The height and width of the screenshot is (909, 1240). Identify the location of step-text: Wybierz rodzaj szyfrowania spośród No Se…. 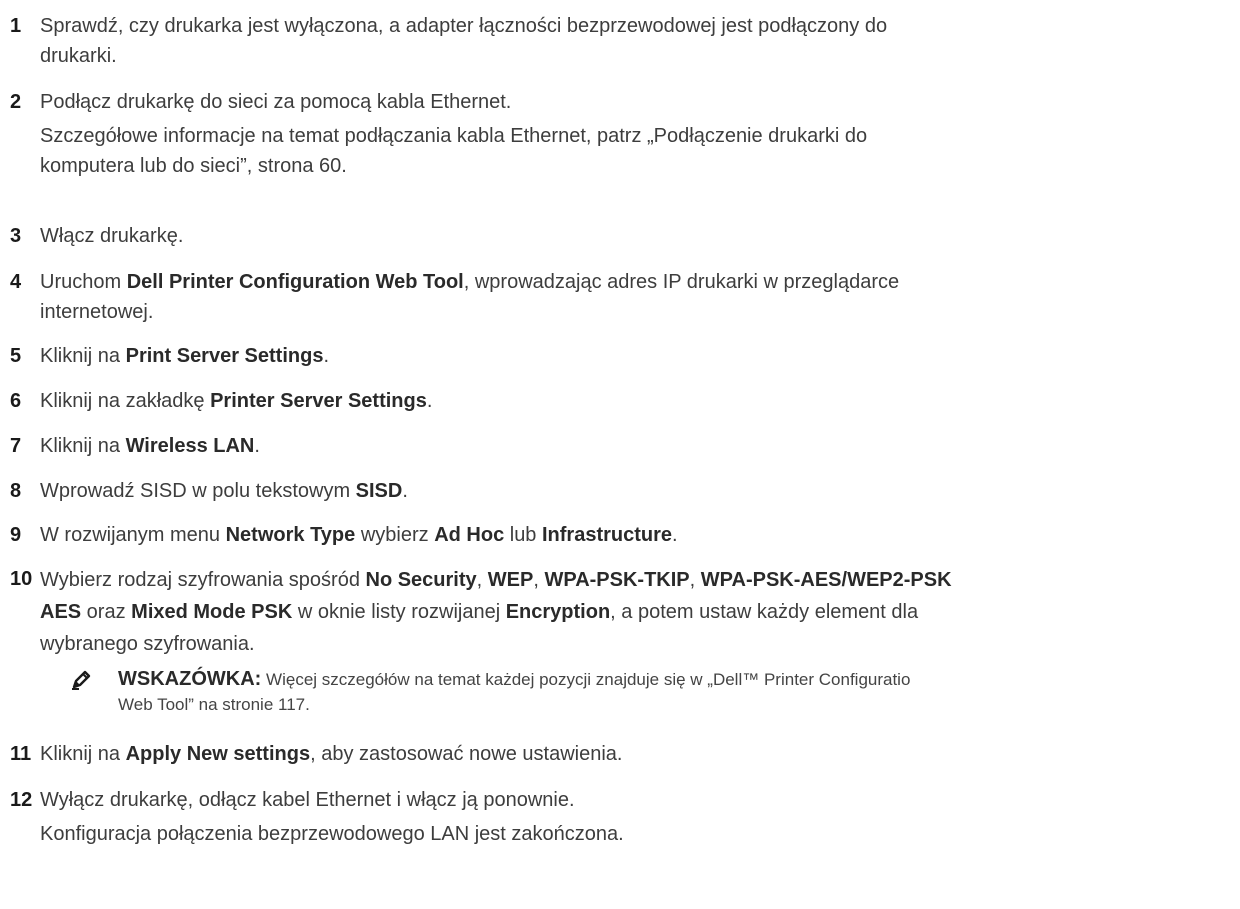
(635, 612).